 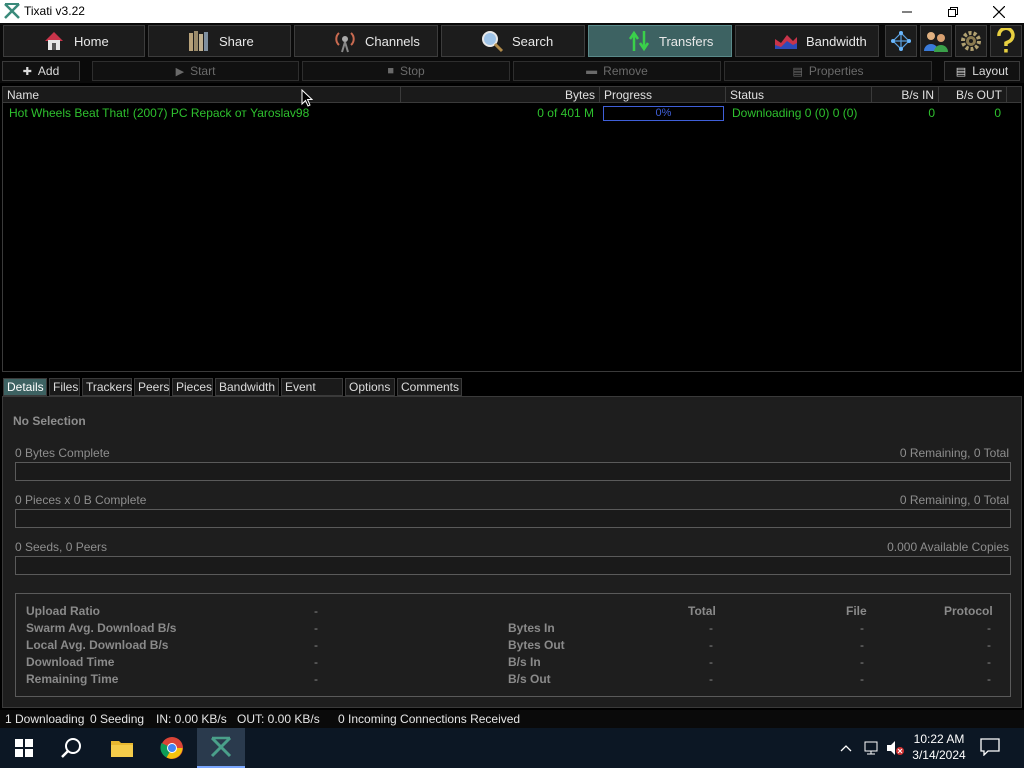 I want to click on gear-icon, so click(x=971, y=41).